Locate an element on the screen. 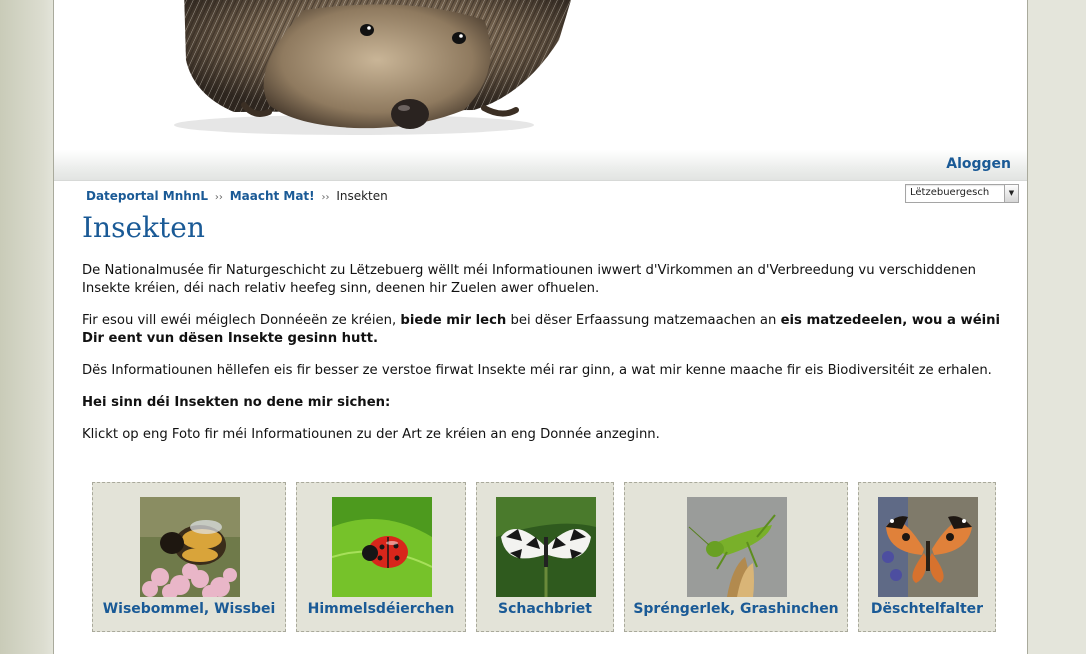 This screenshot has width=1086, height=654. login-link: Aloggen is located at coordinates (978, 164).